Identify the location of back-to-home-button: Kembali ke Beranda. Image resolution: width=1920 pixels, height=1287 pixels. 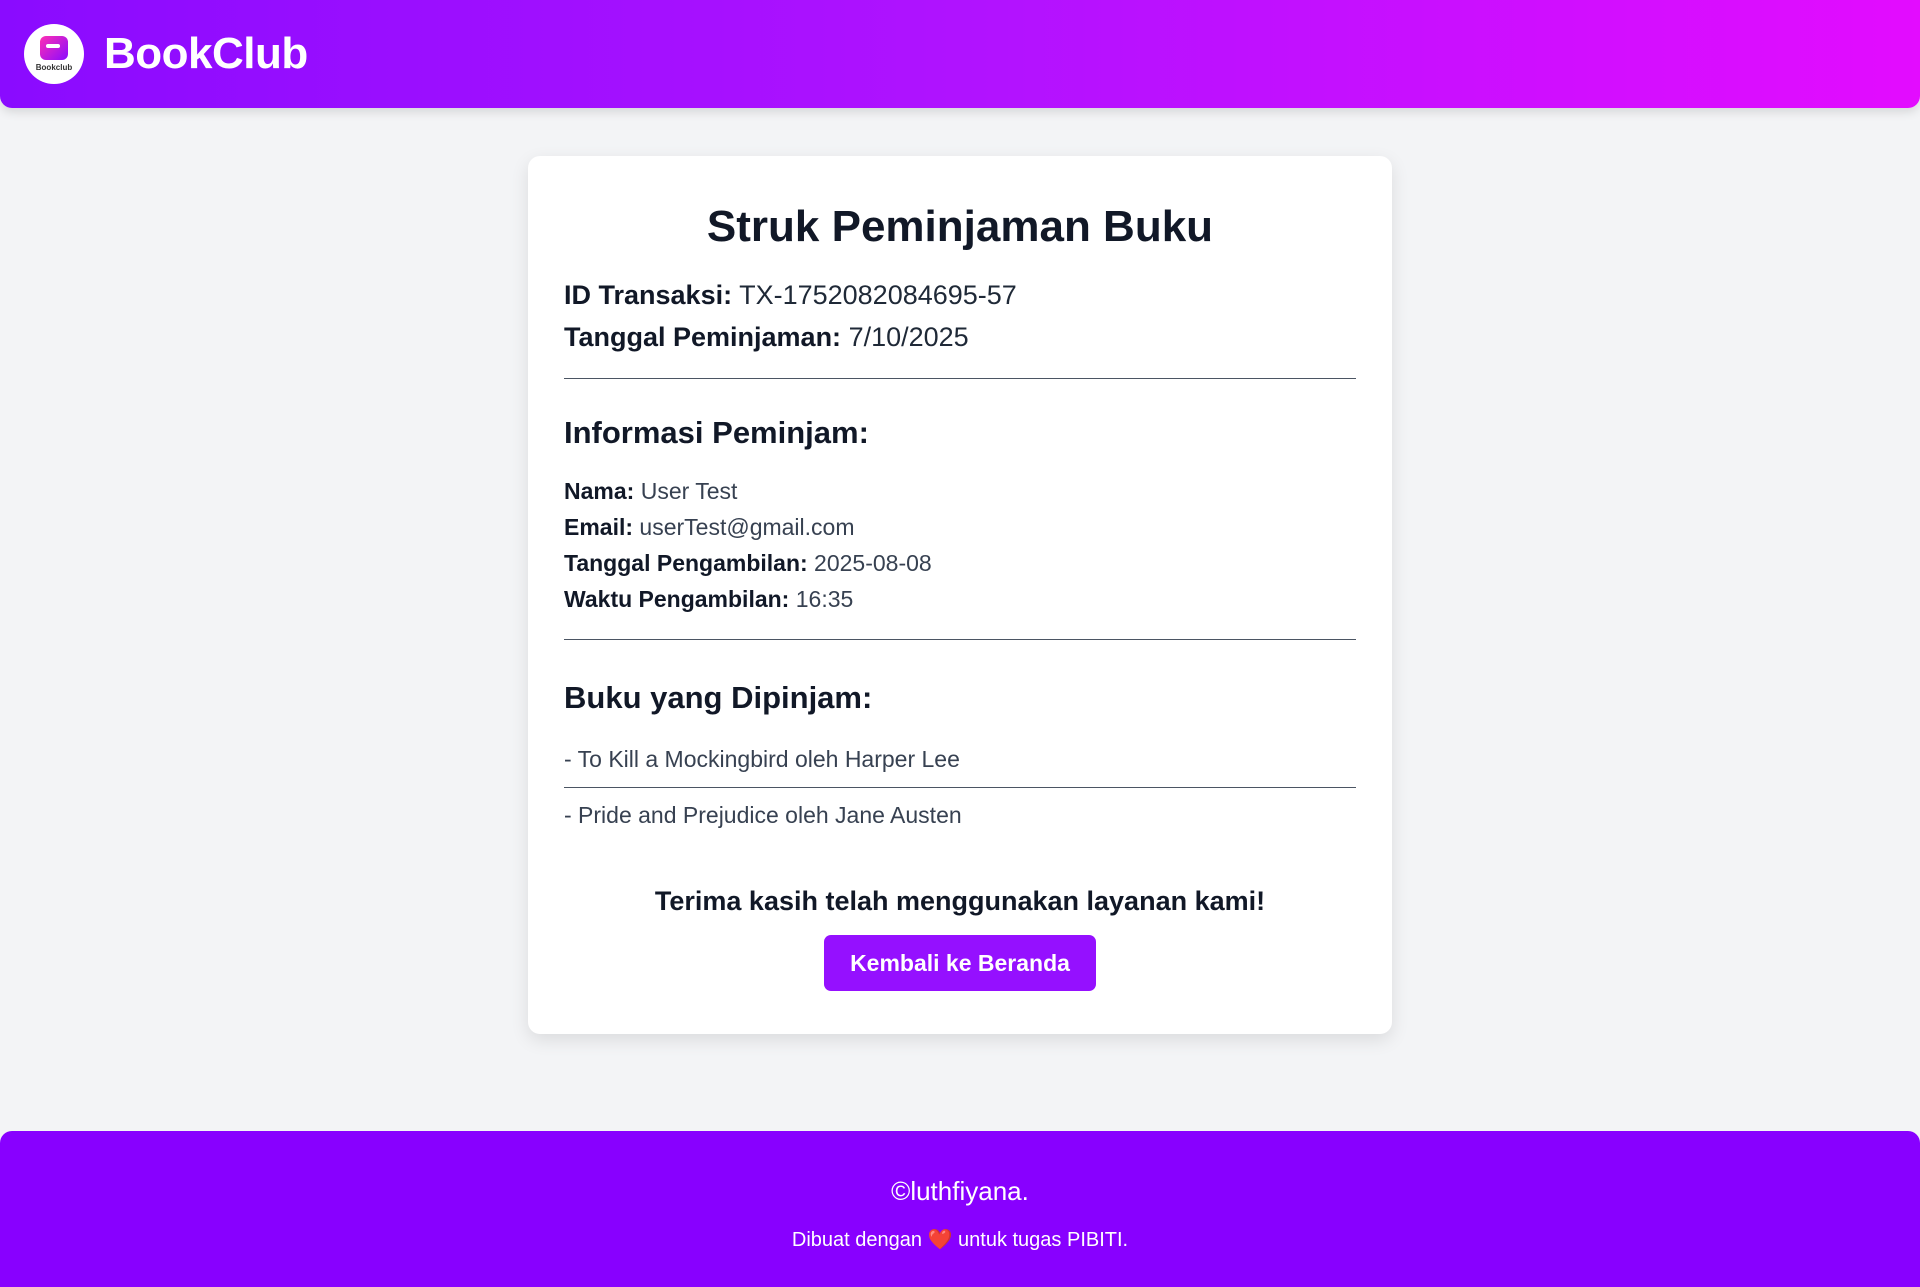
(960, 963).